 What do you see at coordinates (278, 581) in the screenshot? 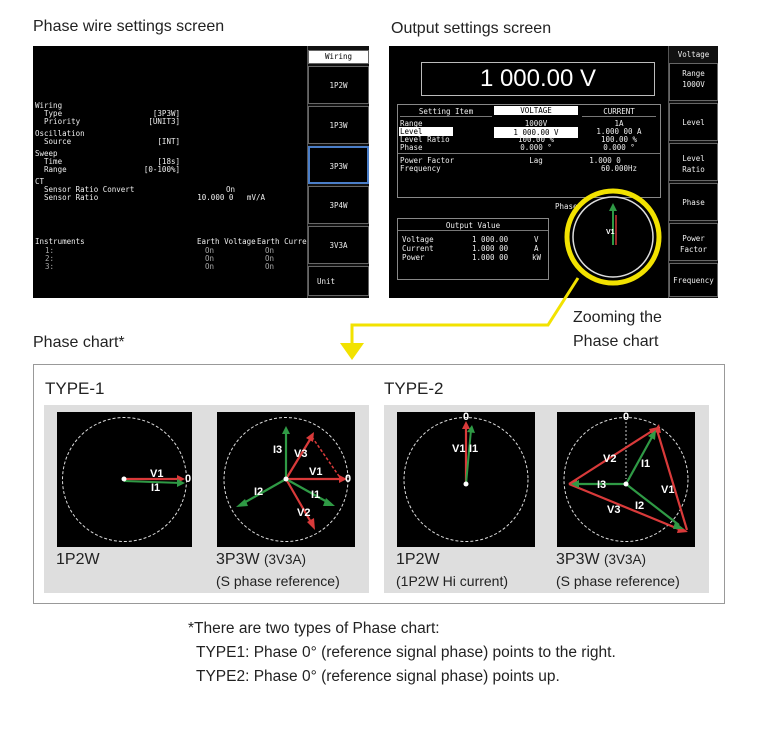
I see `chart2-sub: (S phase reference)` at bounding box center [278, 581].